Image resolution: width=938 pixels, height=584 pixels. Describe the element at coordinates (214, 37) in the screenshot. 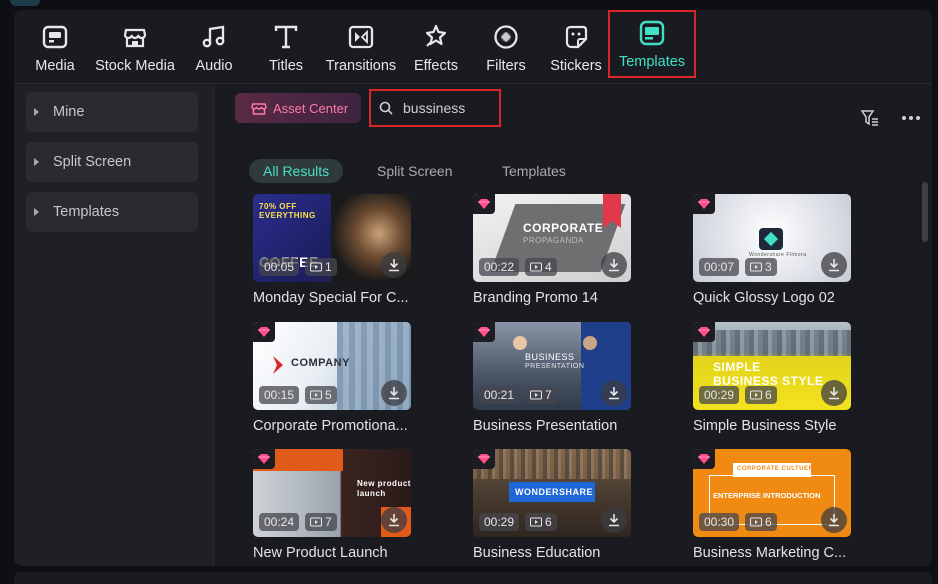

I see `audio-icon` at that location.